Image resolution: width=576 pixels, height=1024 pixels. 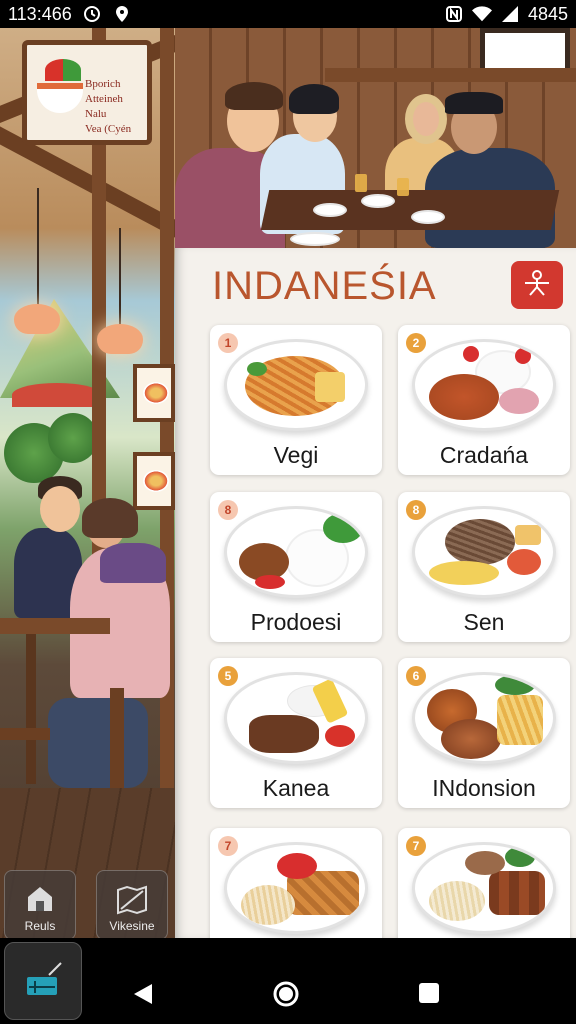 I want to click on menu-card: 8 Prodoesi, so click(x=296, y=567).